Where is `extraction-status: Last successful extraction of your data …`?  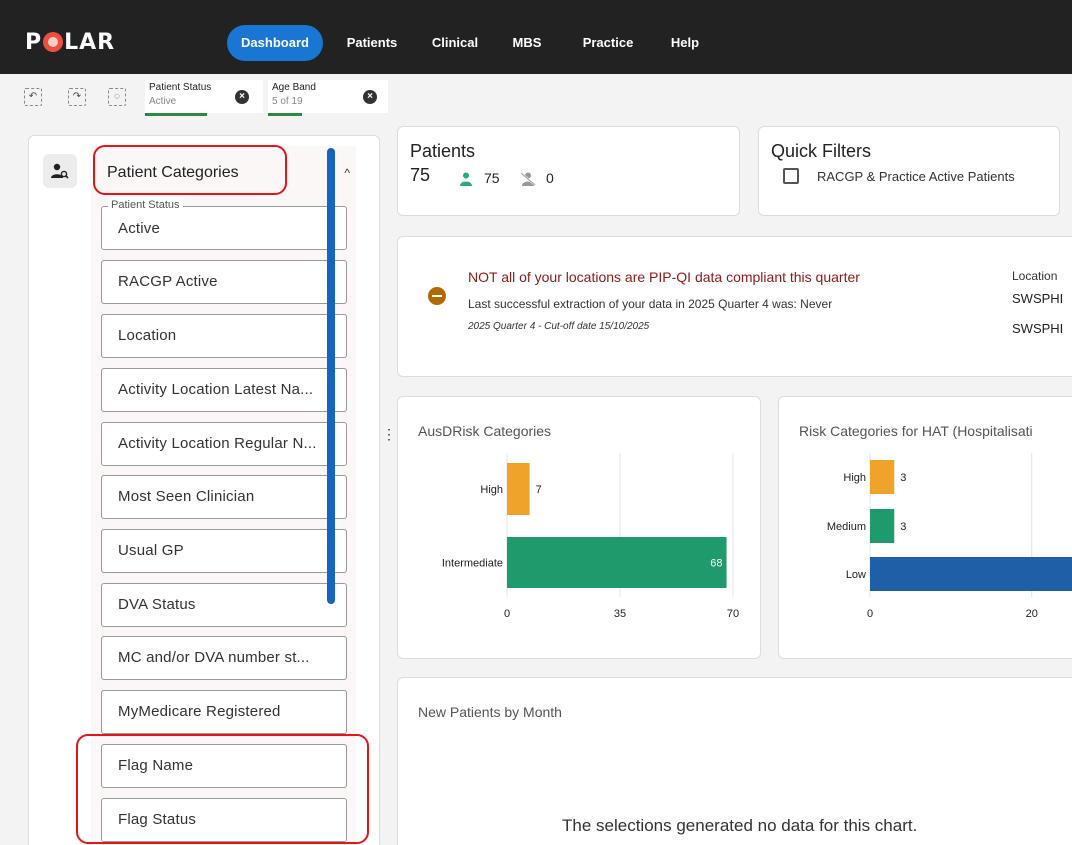
extraction-status: Last successful extraction of your data … is located at coordinates (650, 304).